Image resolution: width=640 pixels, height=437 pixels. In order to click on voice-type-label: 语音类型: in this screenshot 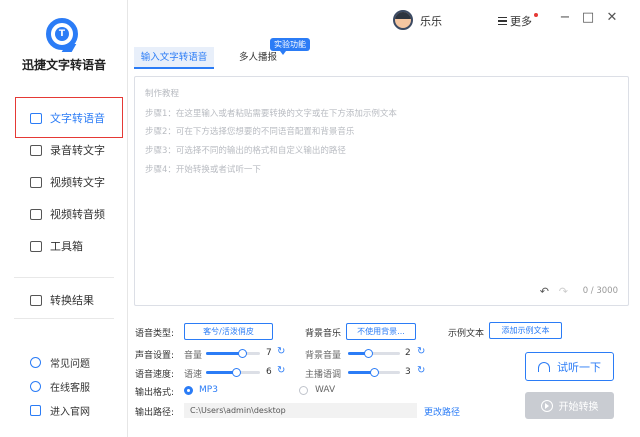, I will do `click(155, 334)`.